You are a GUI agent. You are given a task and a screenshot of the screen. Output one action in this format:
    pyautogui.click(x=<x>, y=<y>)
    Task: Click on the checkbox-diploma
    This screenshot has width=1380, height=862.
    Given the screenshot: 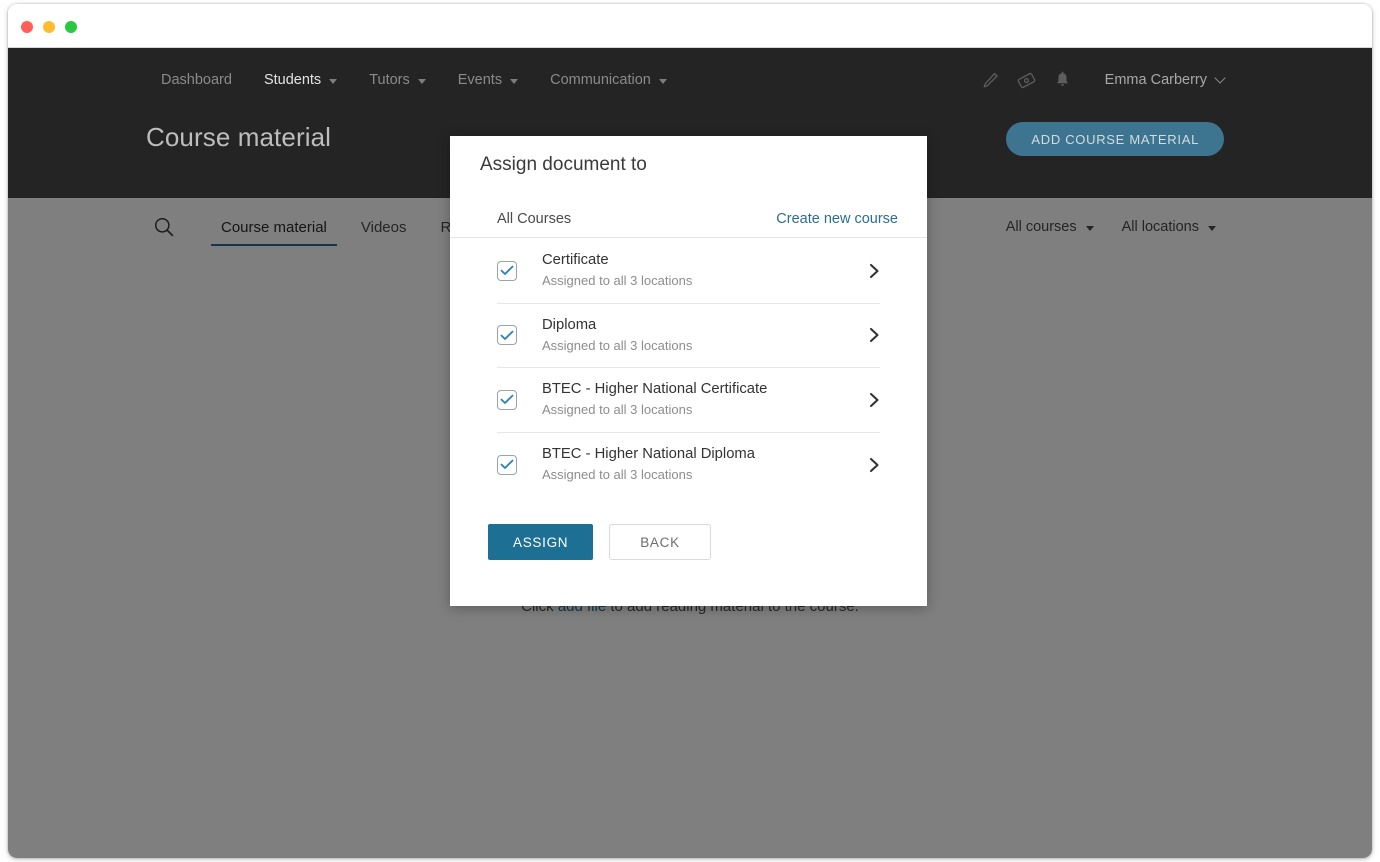 What is the action you would take?
    pyautogui.click(x=507, y=335)
    